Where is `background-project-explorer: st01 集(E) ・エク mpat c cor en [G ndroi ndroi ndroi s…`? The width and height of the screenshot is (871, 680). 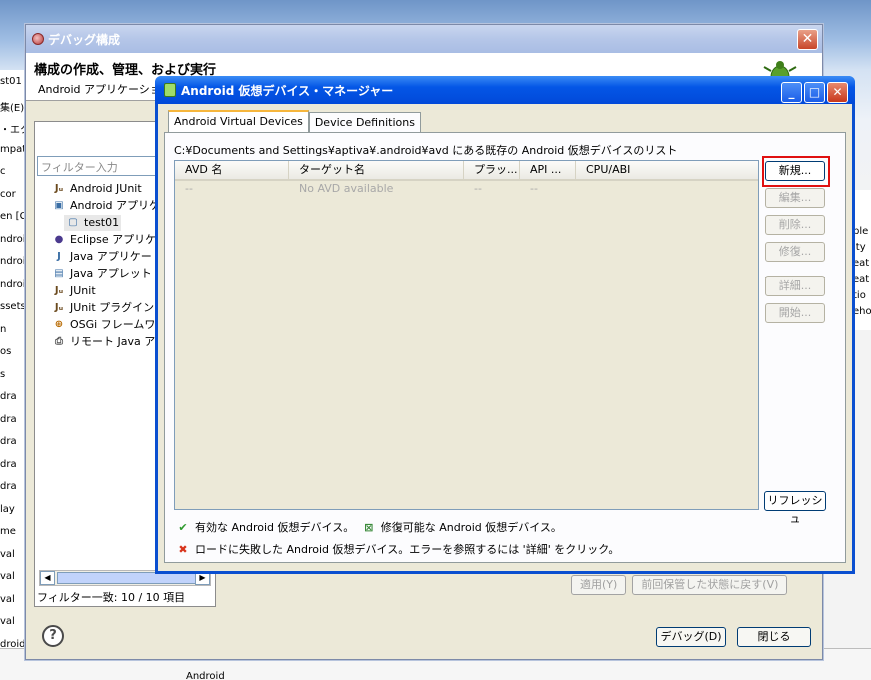
background-project-explorer: st01 集(E) ・エク mpat c cor en [G ndroi ndroi ndroi s… is located at coordinates (15, 375).